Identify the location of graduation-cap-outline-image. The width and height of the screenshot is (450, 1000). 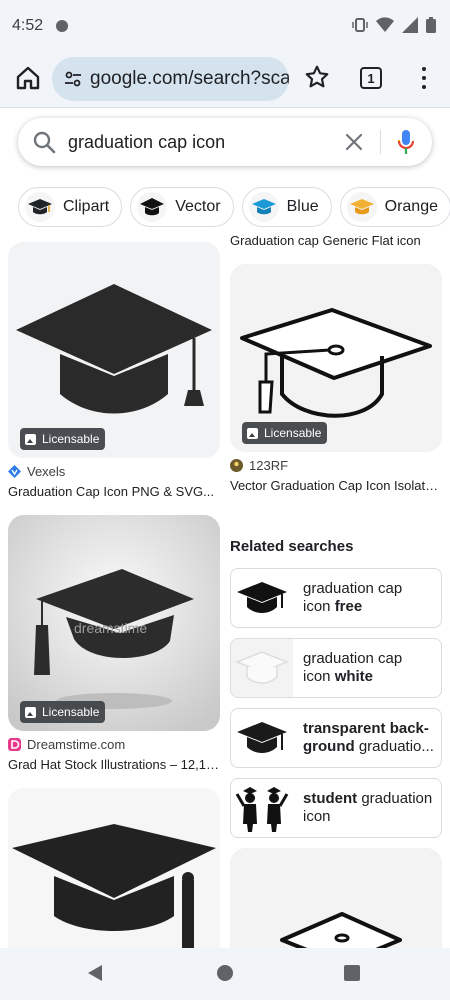
(336, 898).